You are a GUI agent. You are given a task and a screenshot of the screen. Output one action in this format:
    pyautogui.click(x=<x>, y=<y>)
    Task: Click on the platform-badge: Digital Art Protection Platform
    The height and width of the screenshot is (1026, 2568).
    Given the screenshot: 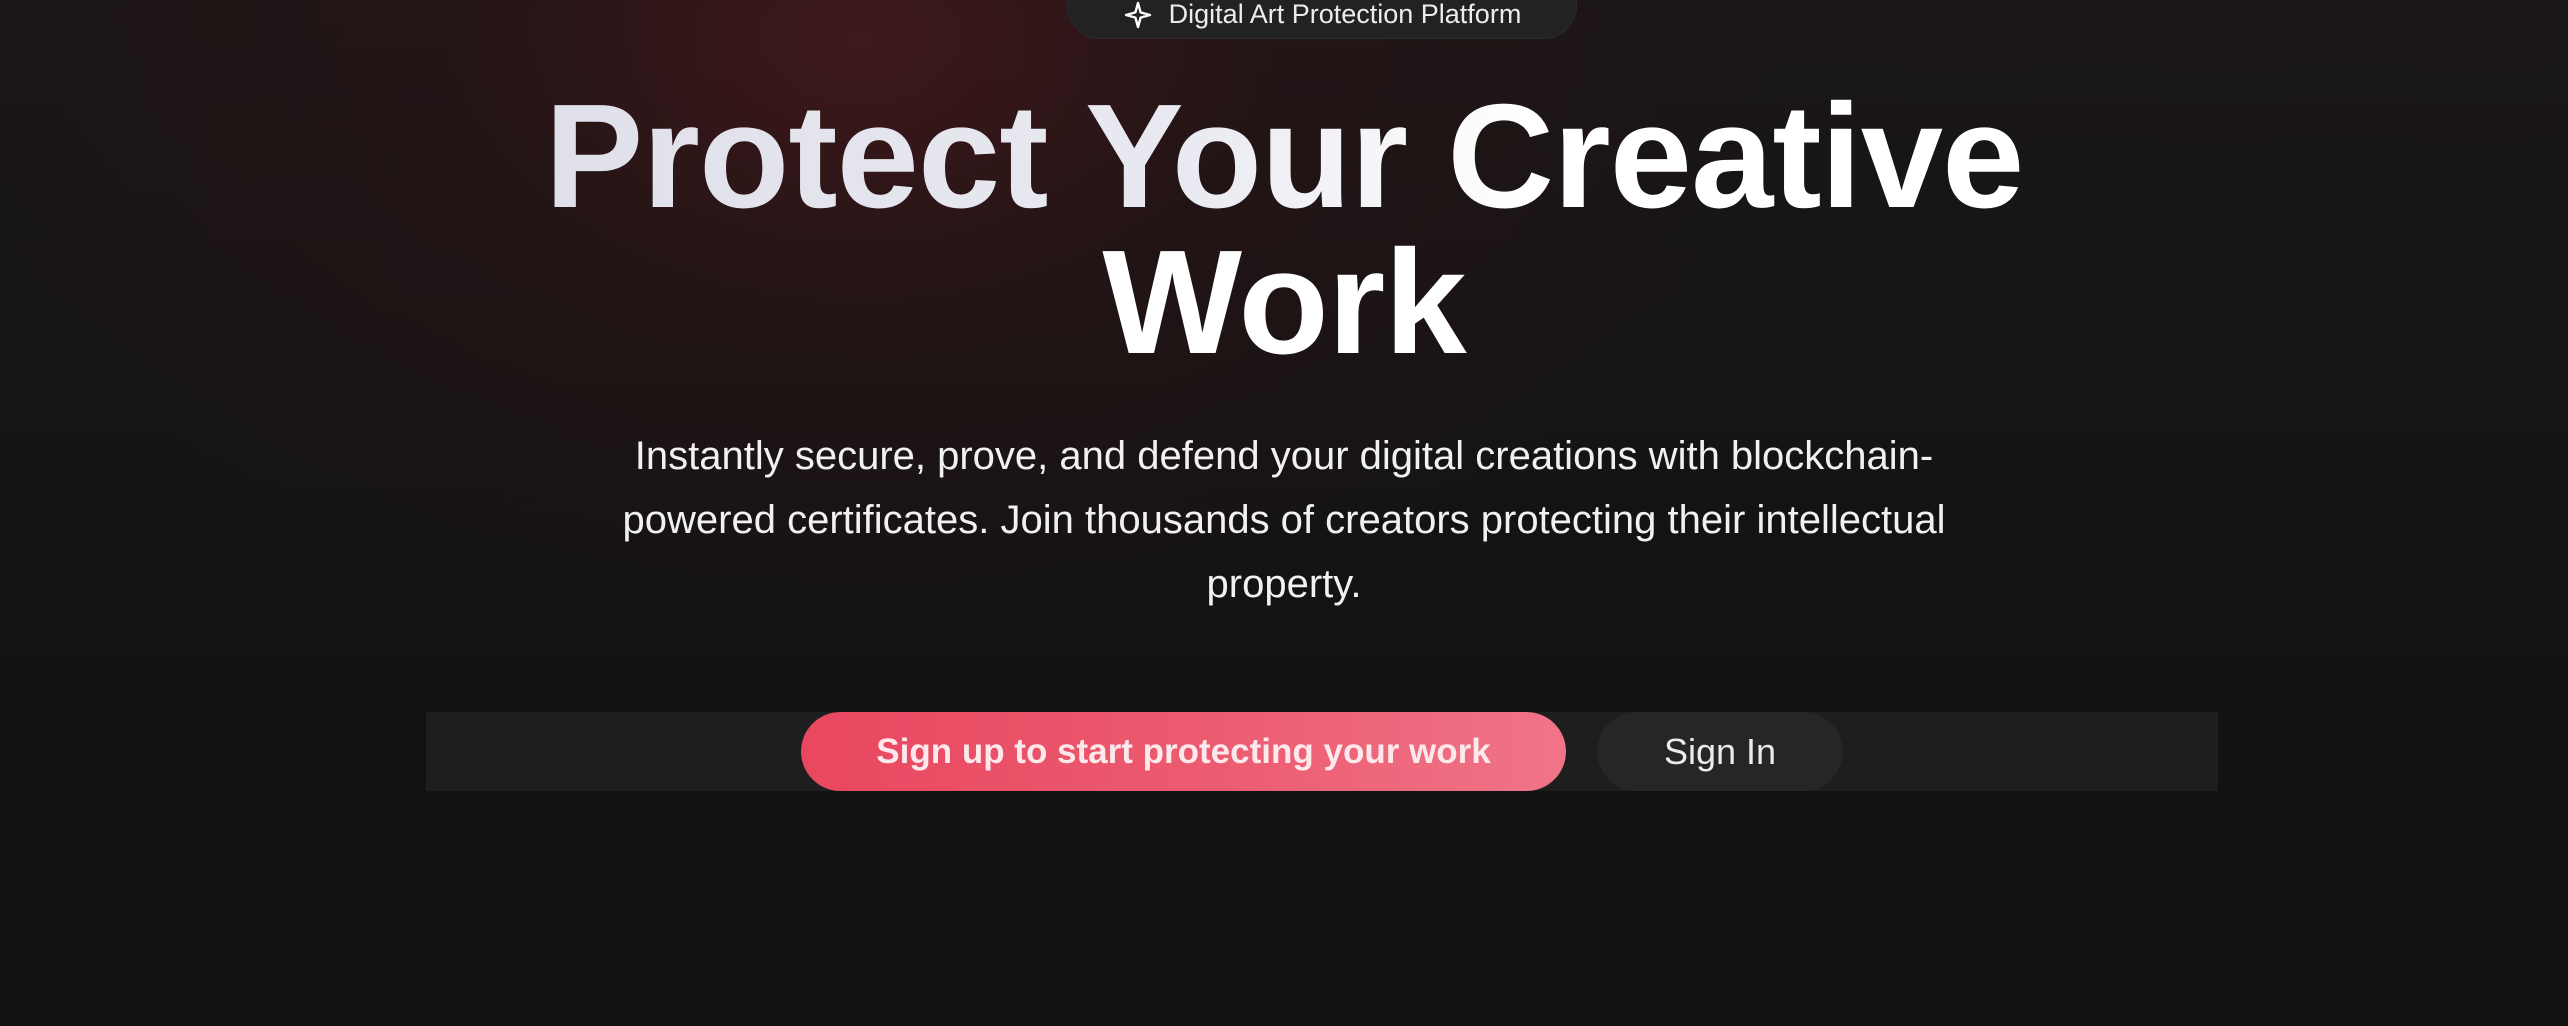 What is the action you would take?
    pyautogui.click(x=1322, y=19)
    